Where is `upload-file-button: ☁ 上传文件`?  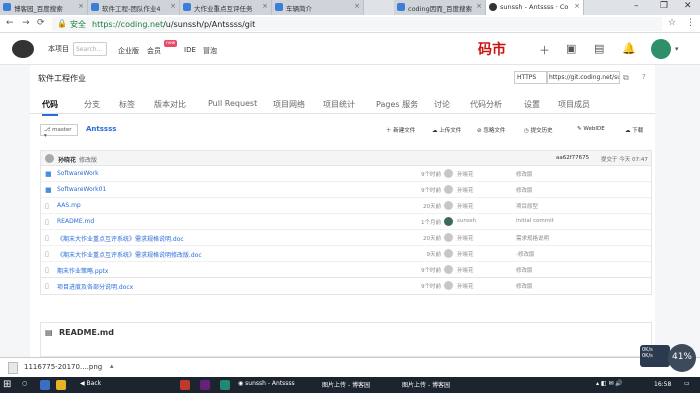 upload-file-button: ☁ 上传文件 is located at coordinates (446, 130).